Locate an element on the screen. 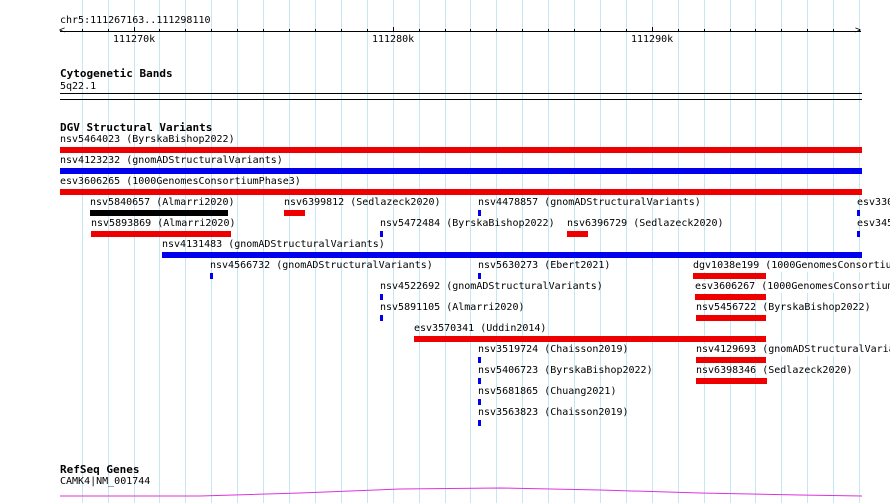 The width and height of the screenshot is (890, 503). dgv-track-title: DGV Structural Variants is located at coordinates (136, 127).